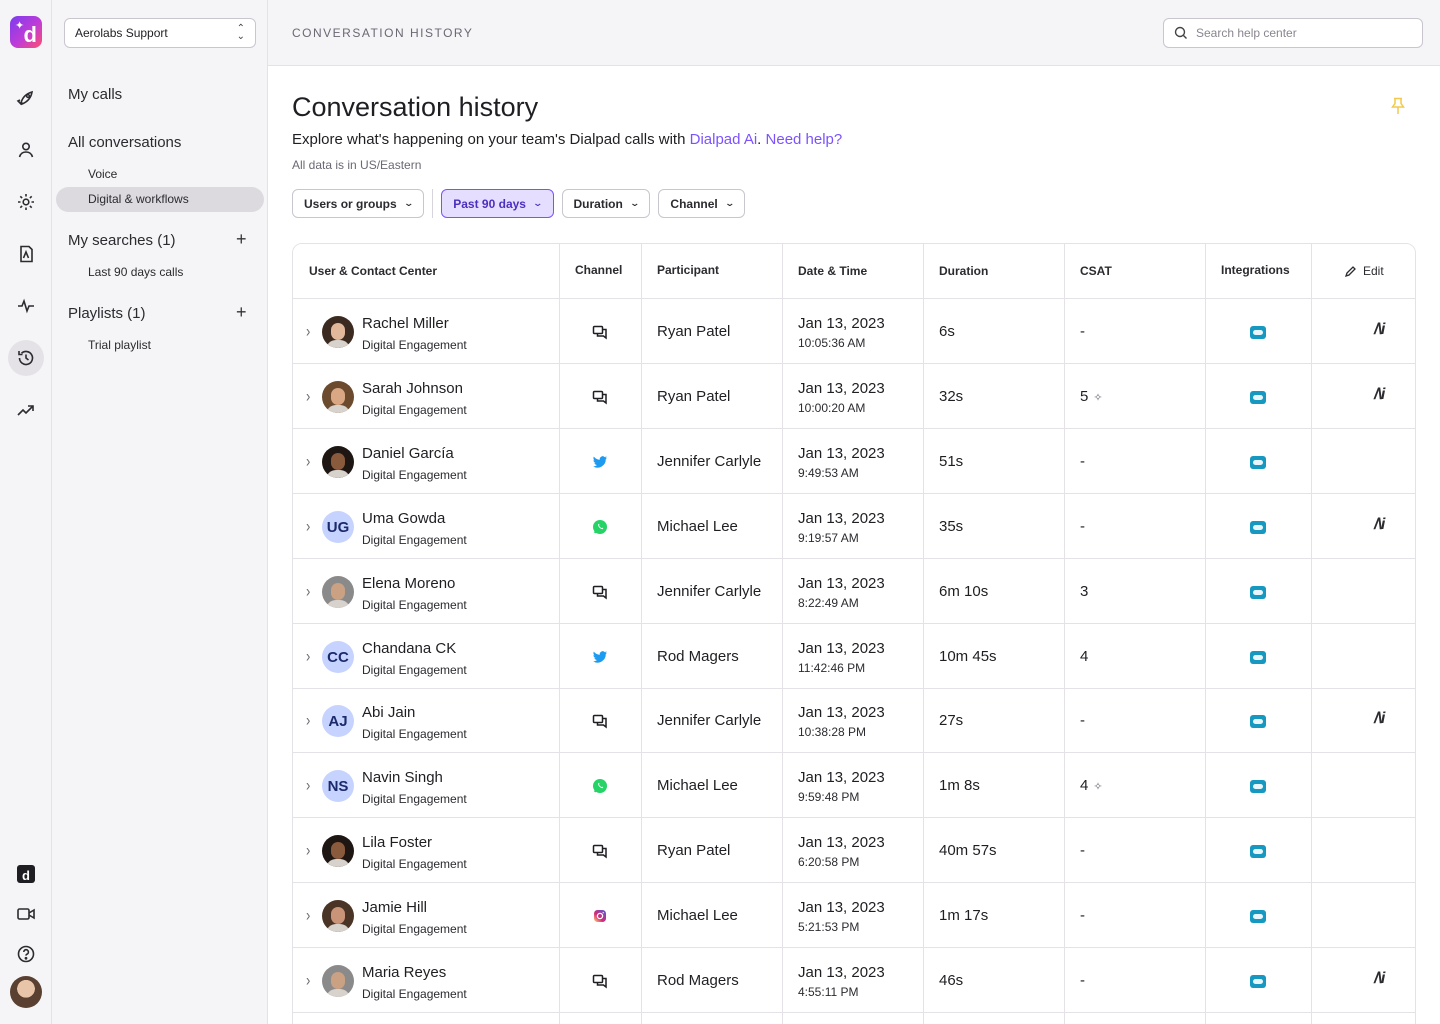  I want to click on csat-value: -, so click(1082, 331).